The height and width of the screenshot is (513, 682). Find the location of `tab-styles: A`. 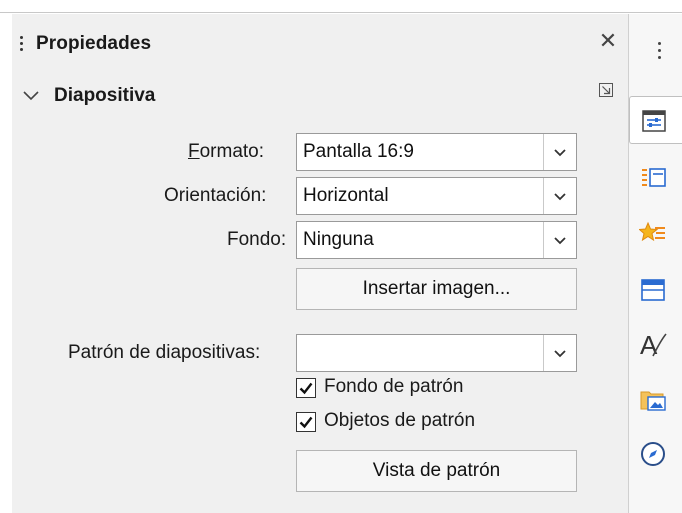

tab-styles: A is located at coordinates (655, 344).